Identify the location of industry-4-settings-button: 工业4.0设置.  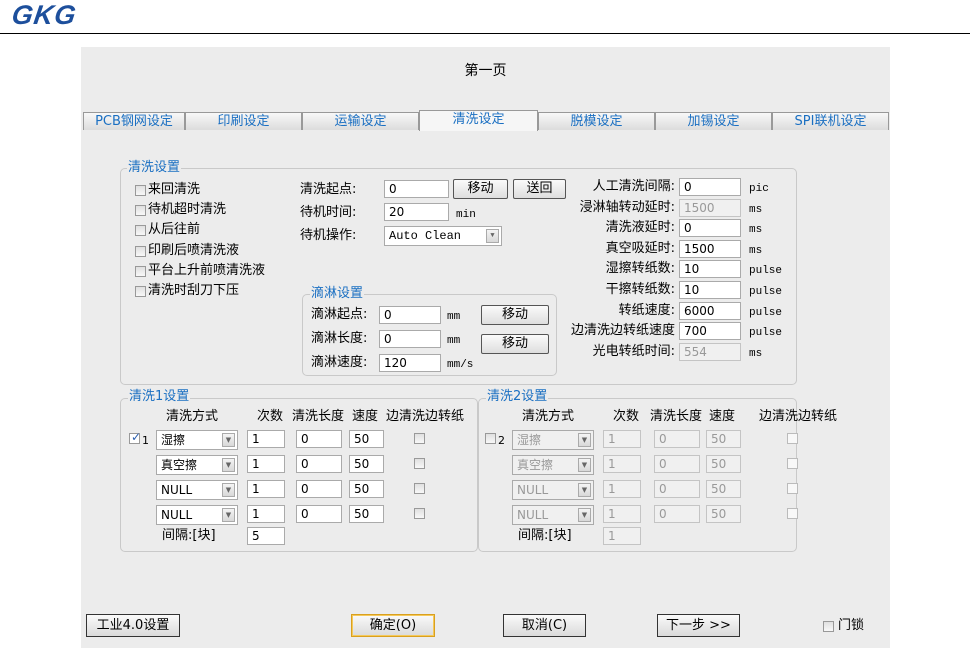
(133, 625).